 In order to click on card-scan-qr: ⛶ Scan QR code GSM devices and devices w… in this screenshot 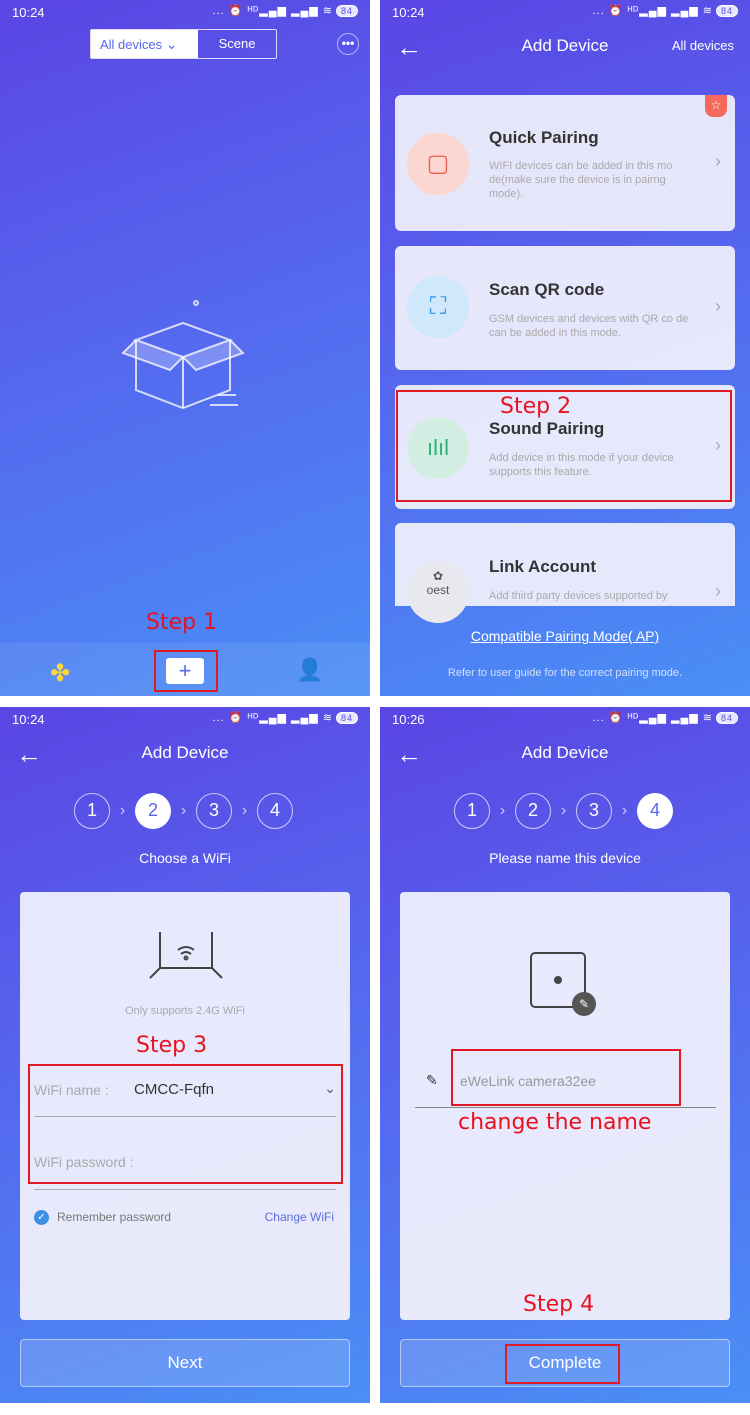, I will do `click(565, 308)`.